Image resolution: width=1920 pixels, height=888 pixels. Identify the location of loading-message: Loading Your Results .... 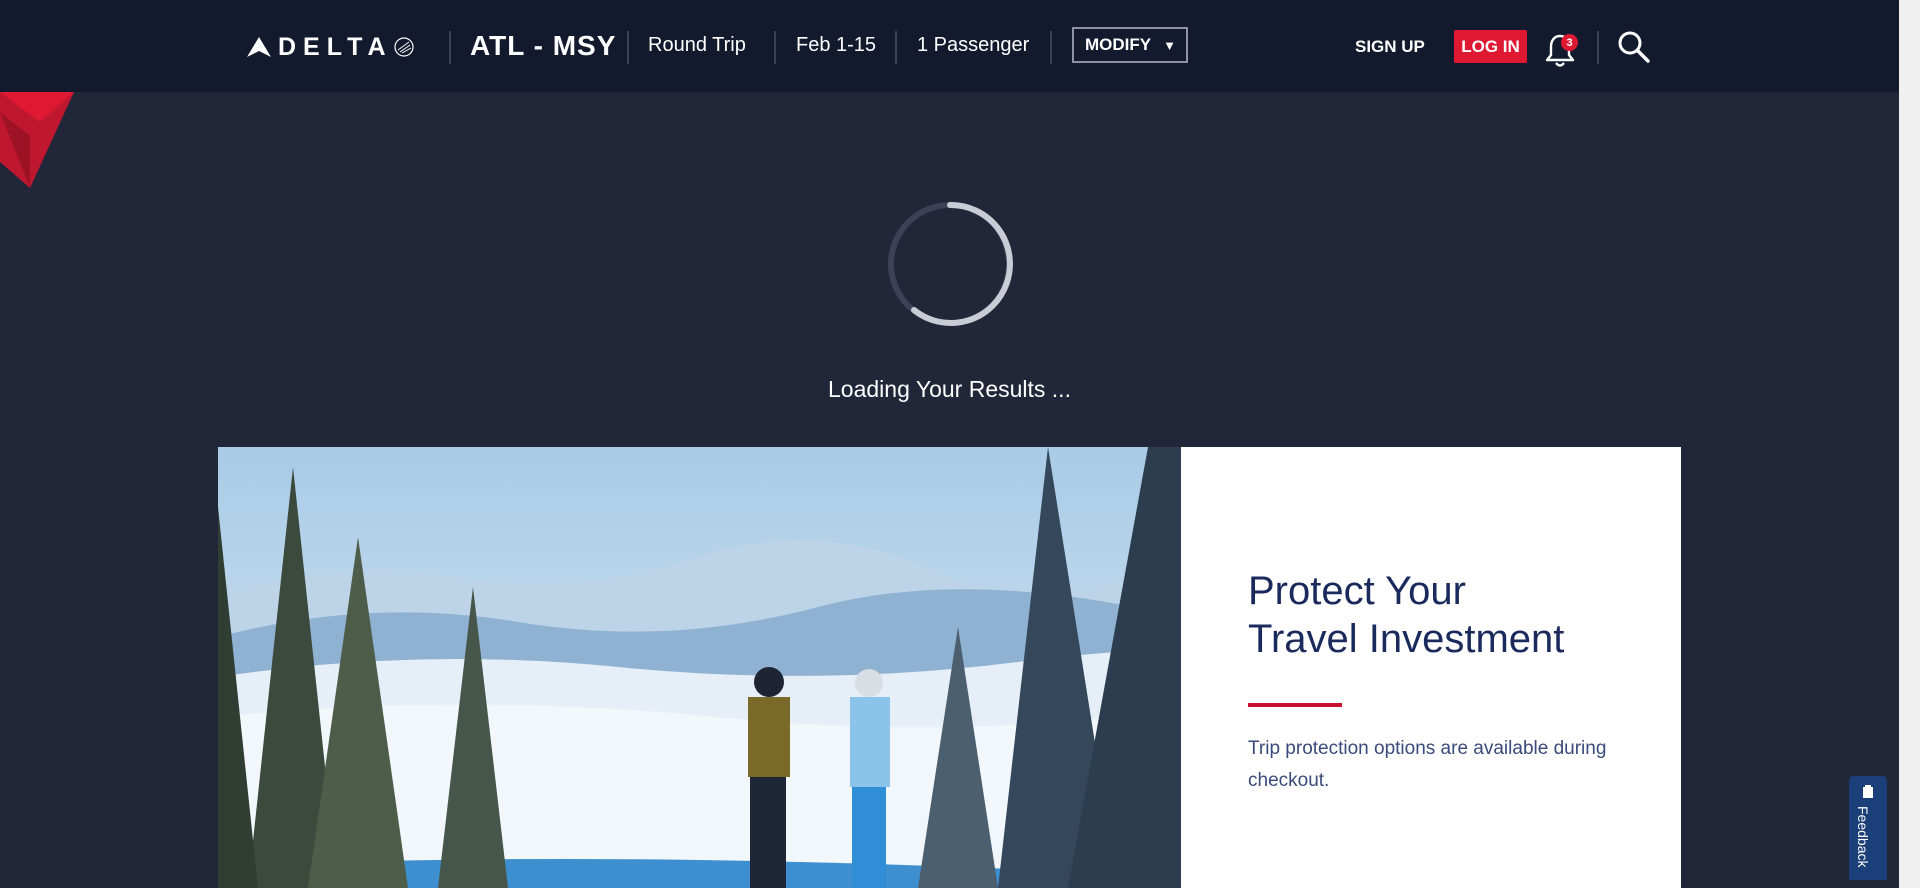
(949, 389).